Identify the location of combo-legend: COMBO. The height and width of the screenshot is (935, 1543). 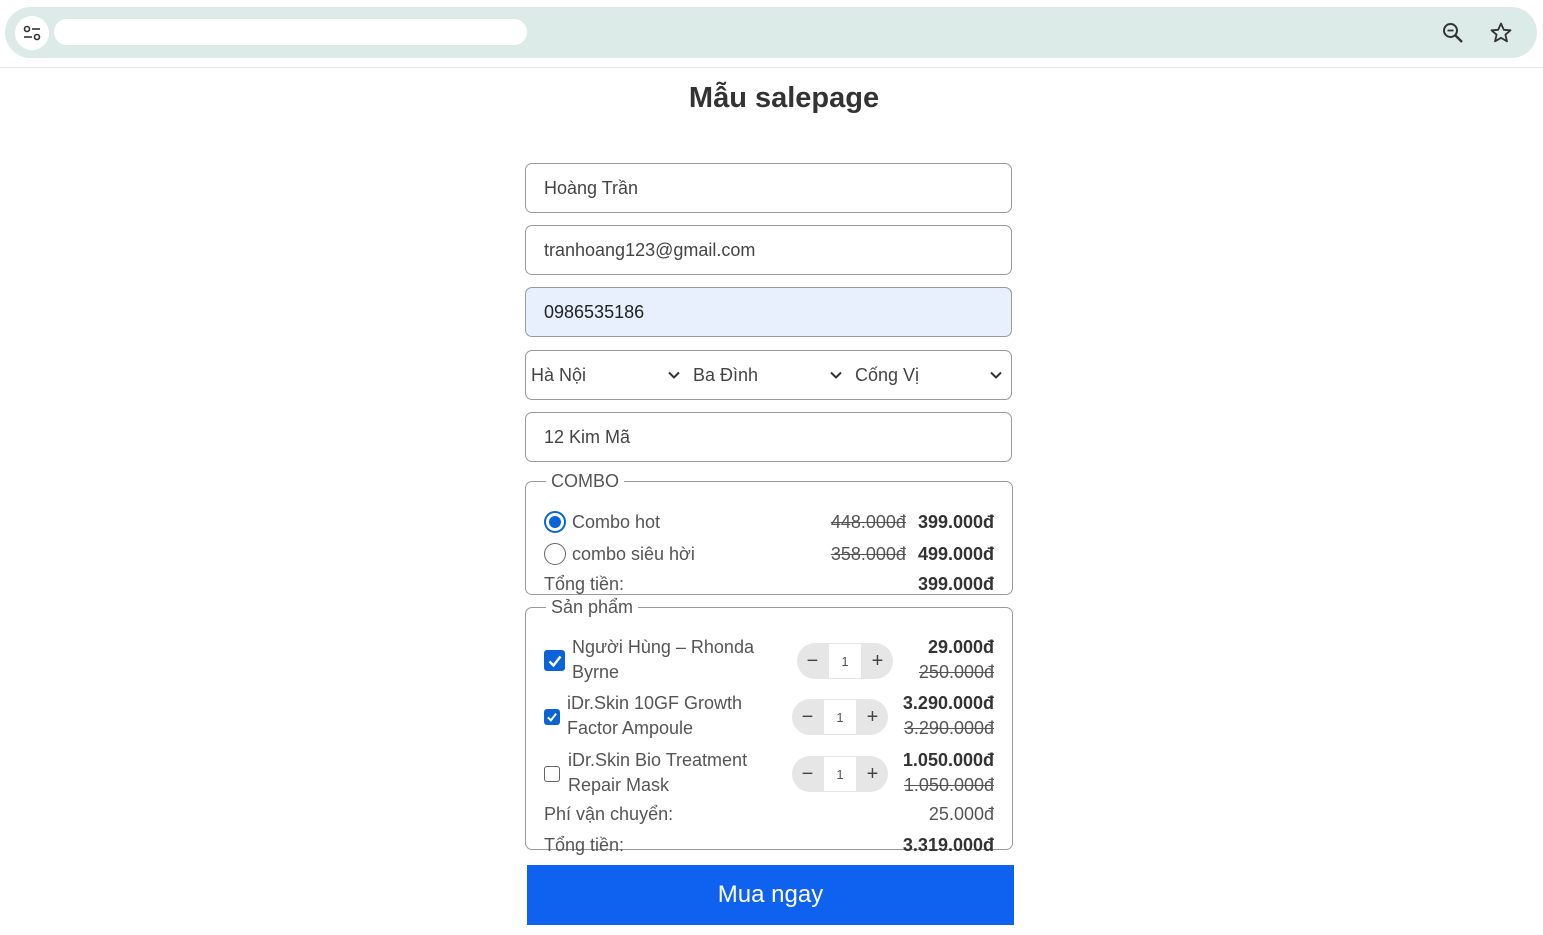
(585, 481).